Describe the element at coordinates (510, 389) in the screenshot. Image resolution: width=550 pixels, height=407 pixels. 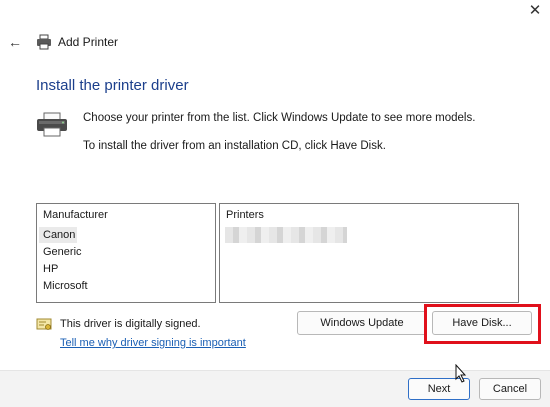
I see `cancel-button: Cancel` at that location.